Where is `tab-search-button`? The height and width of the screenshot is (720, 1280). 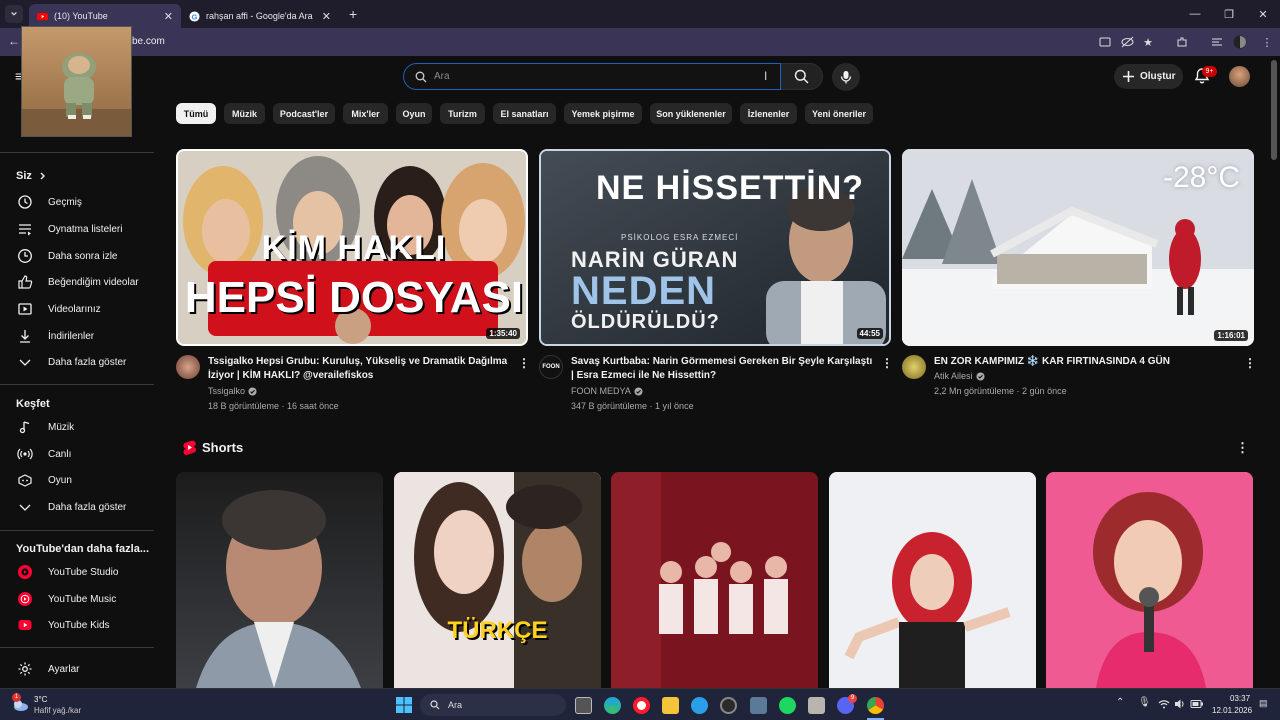
tab-search-button is located at coordinates (14, 14).